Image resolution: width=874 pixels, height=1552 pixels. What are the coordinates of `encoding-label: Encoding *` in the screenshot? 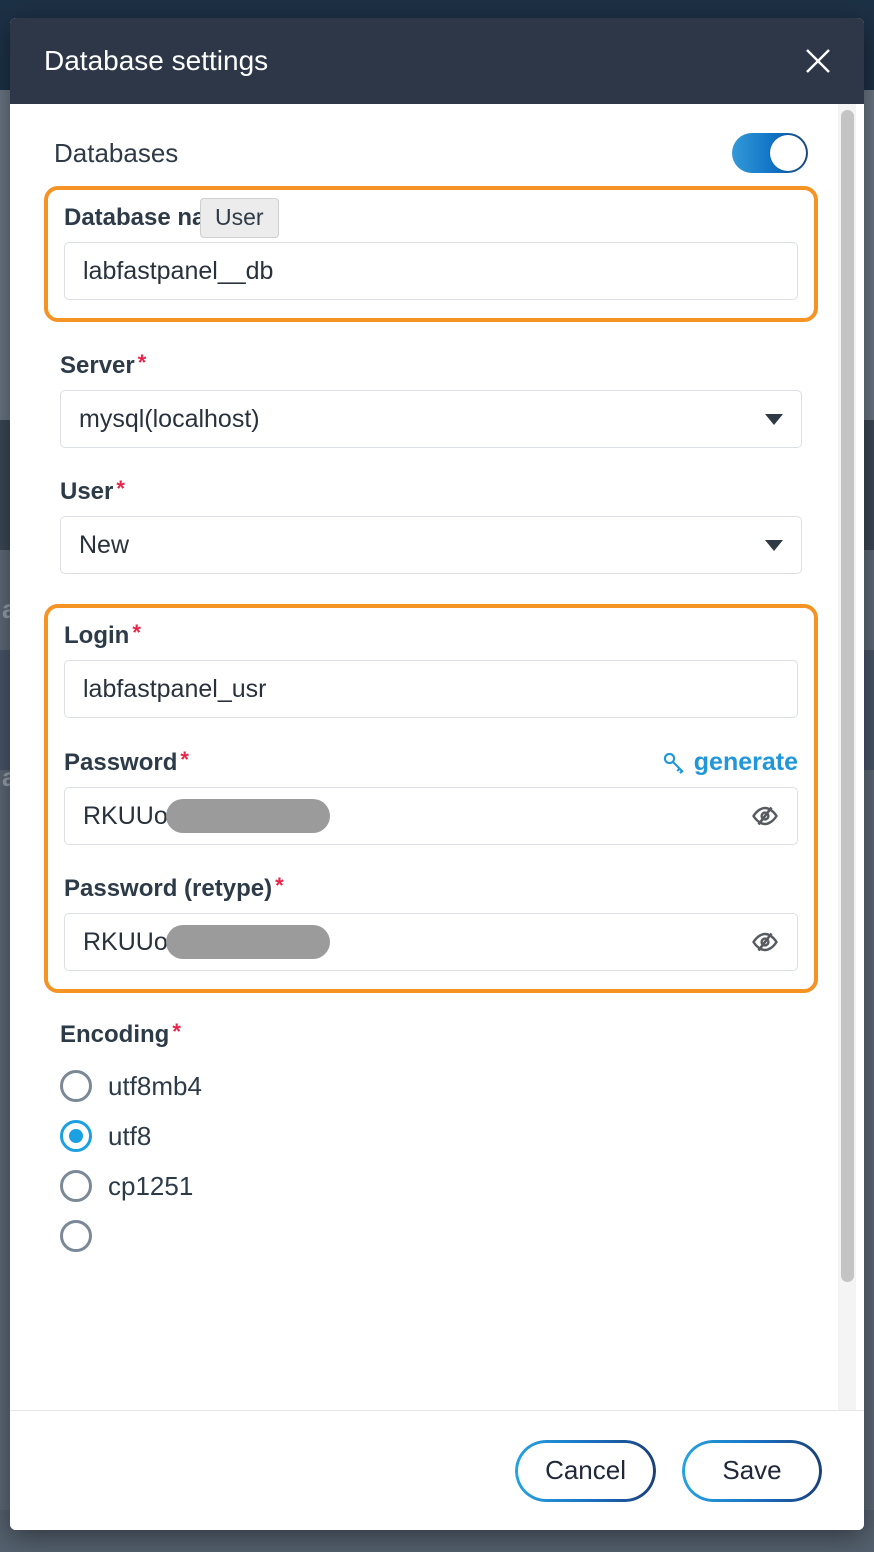 It's located at (431, 1035).